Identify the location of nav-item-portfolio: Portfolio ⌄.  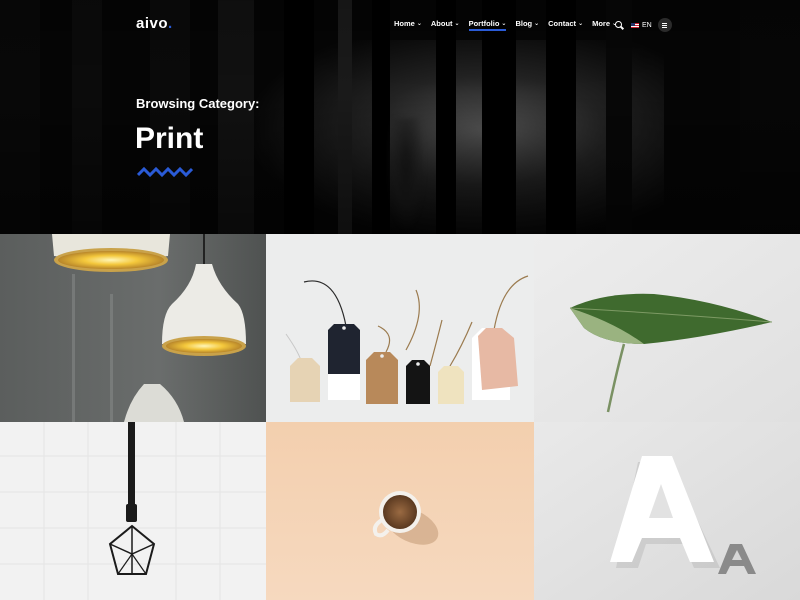
(487, 25).